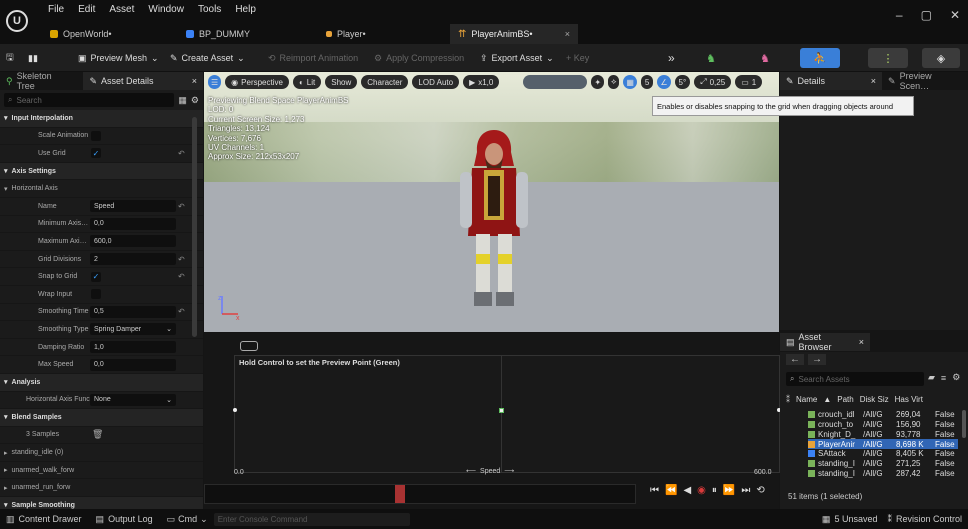 Image resolution: width=968 pixels, height=529 pixels. I want to click on mesh-mode-icon: ♞, so click(765, 58).